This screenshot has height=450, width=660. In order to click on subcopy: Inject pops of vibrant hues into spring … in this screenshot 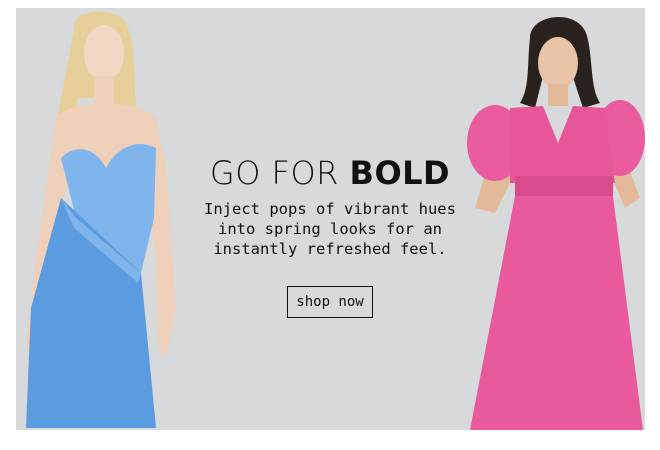, I will do `click(330, 229)`.